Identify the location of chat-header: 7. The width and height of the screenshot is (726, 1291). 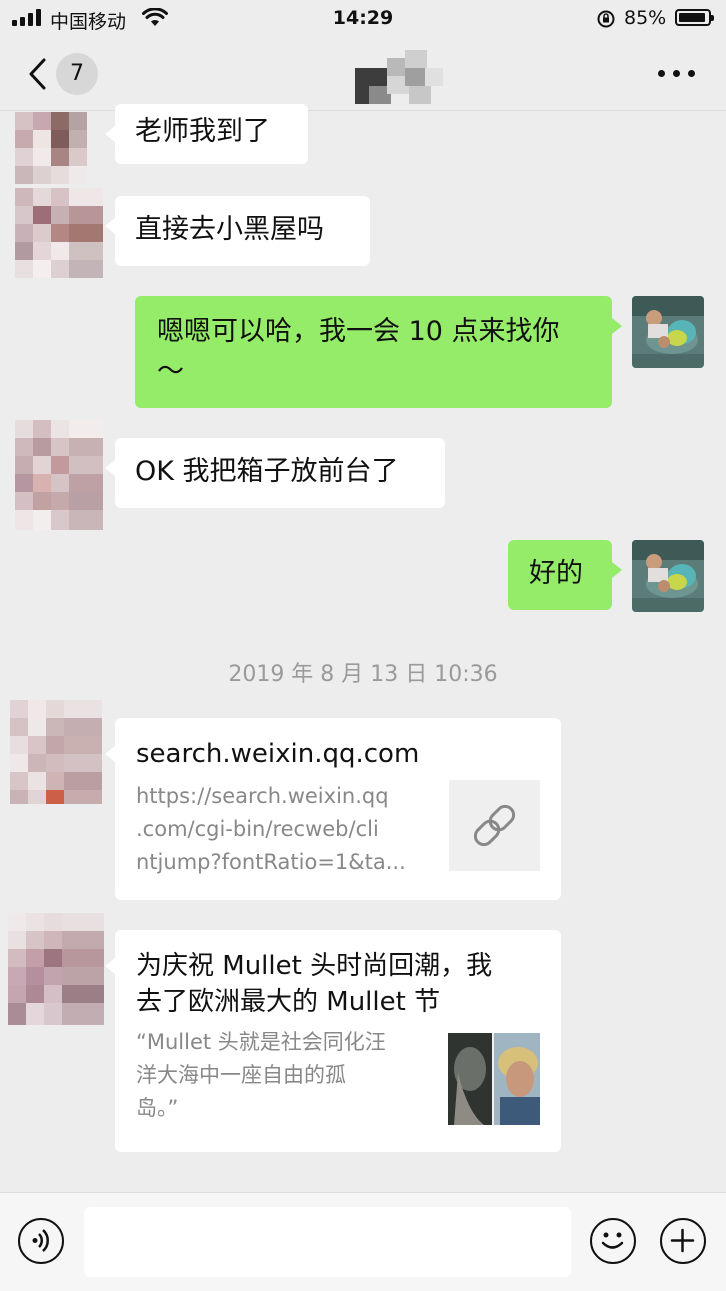
(363, 73).